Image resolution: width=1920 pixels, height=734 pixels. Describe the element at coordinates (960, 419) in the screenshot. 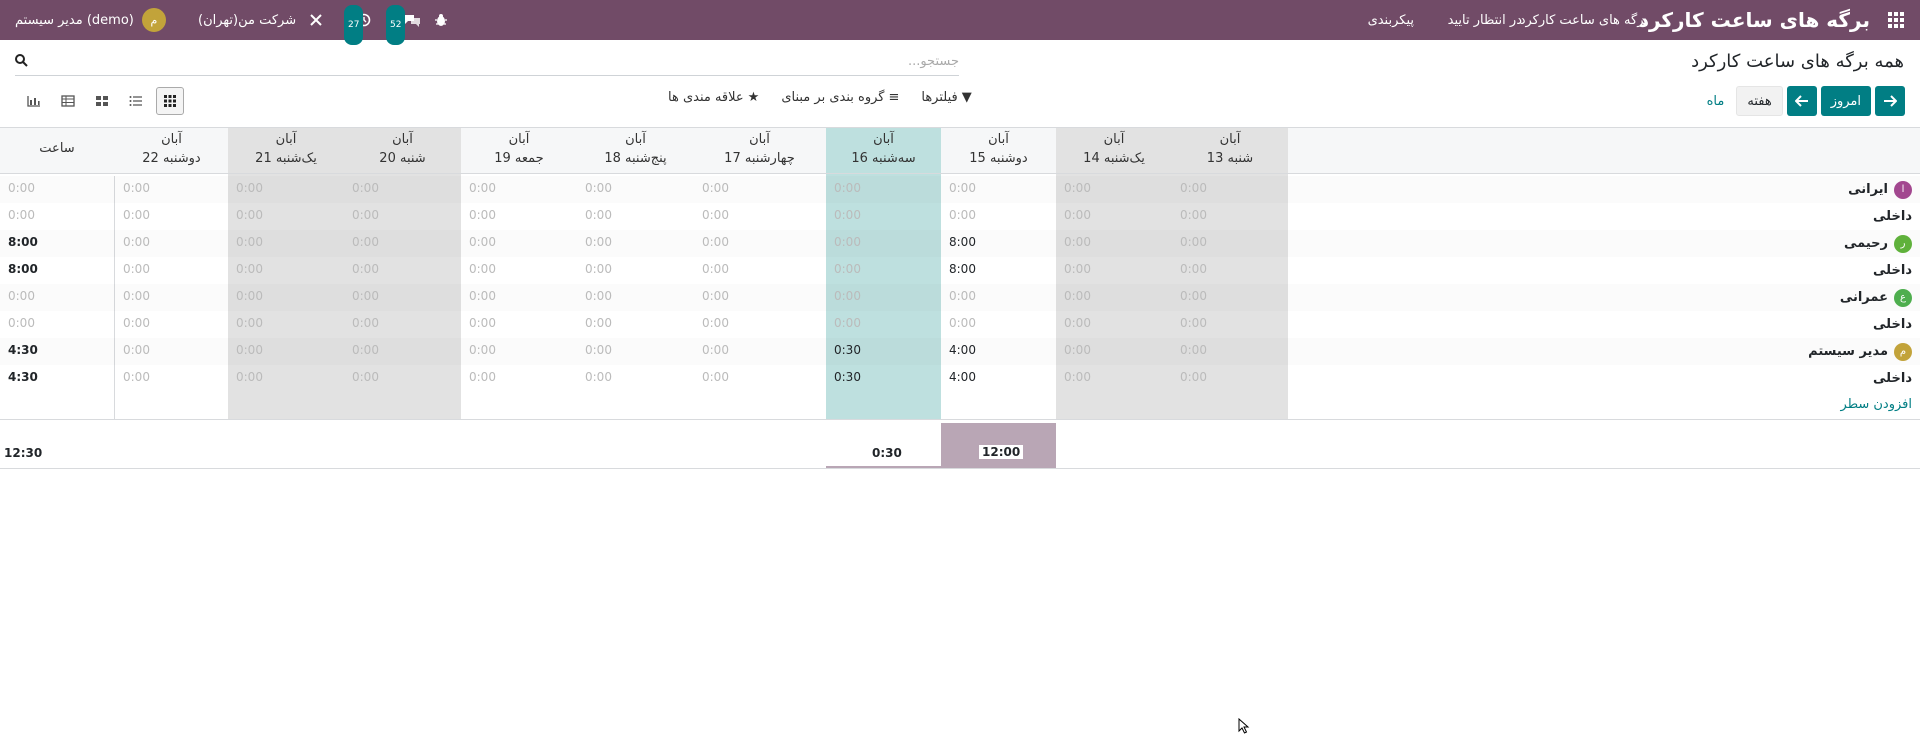

I see `totals-top-border` at that location.